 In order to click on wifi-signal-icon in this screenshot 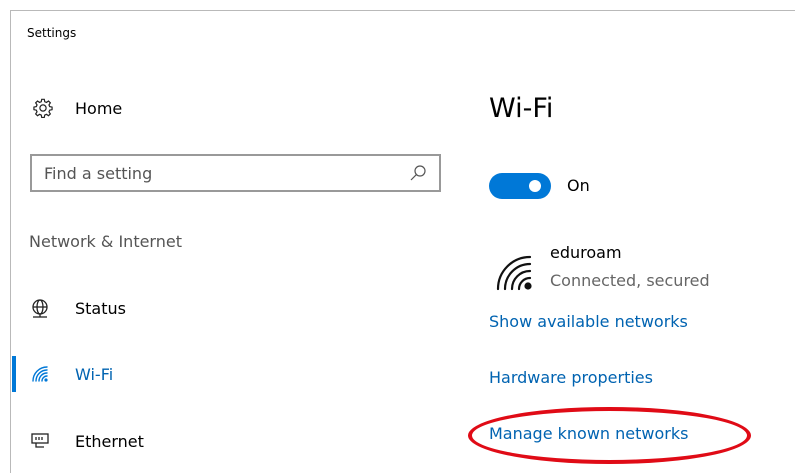, I will do `click(514, 273)`.